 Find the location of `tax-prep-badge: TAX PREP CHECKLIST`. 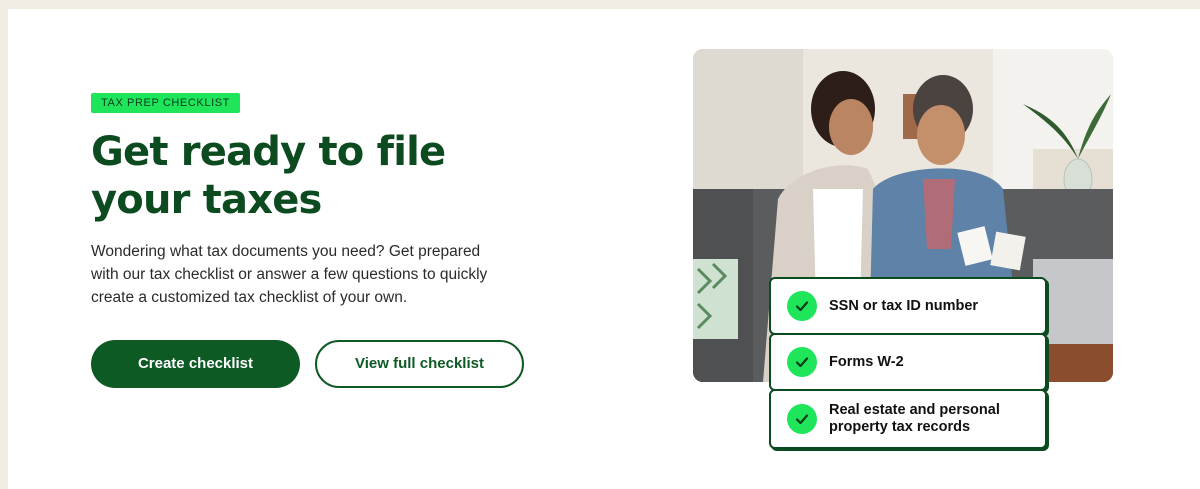

tax-prep-badge: TAX PREP CHECKLIST is located at coordinates (165, 103).